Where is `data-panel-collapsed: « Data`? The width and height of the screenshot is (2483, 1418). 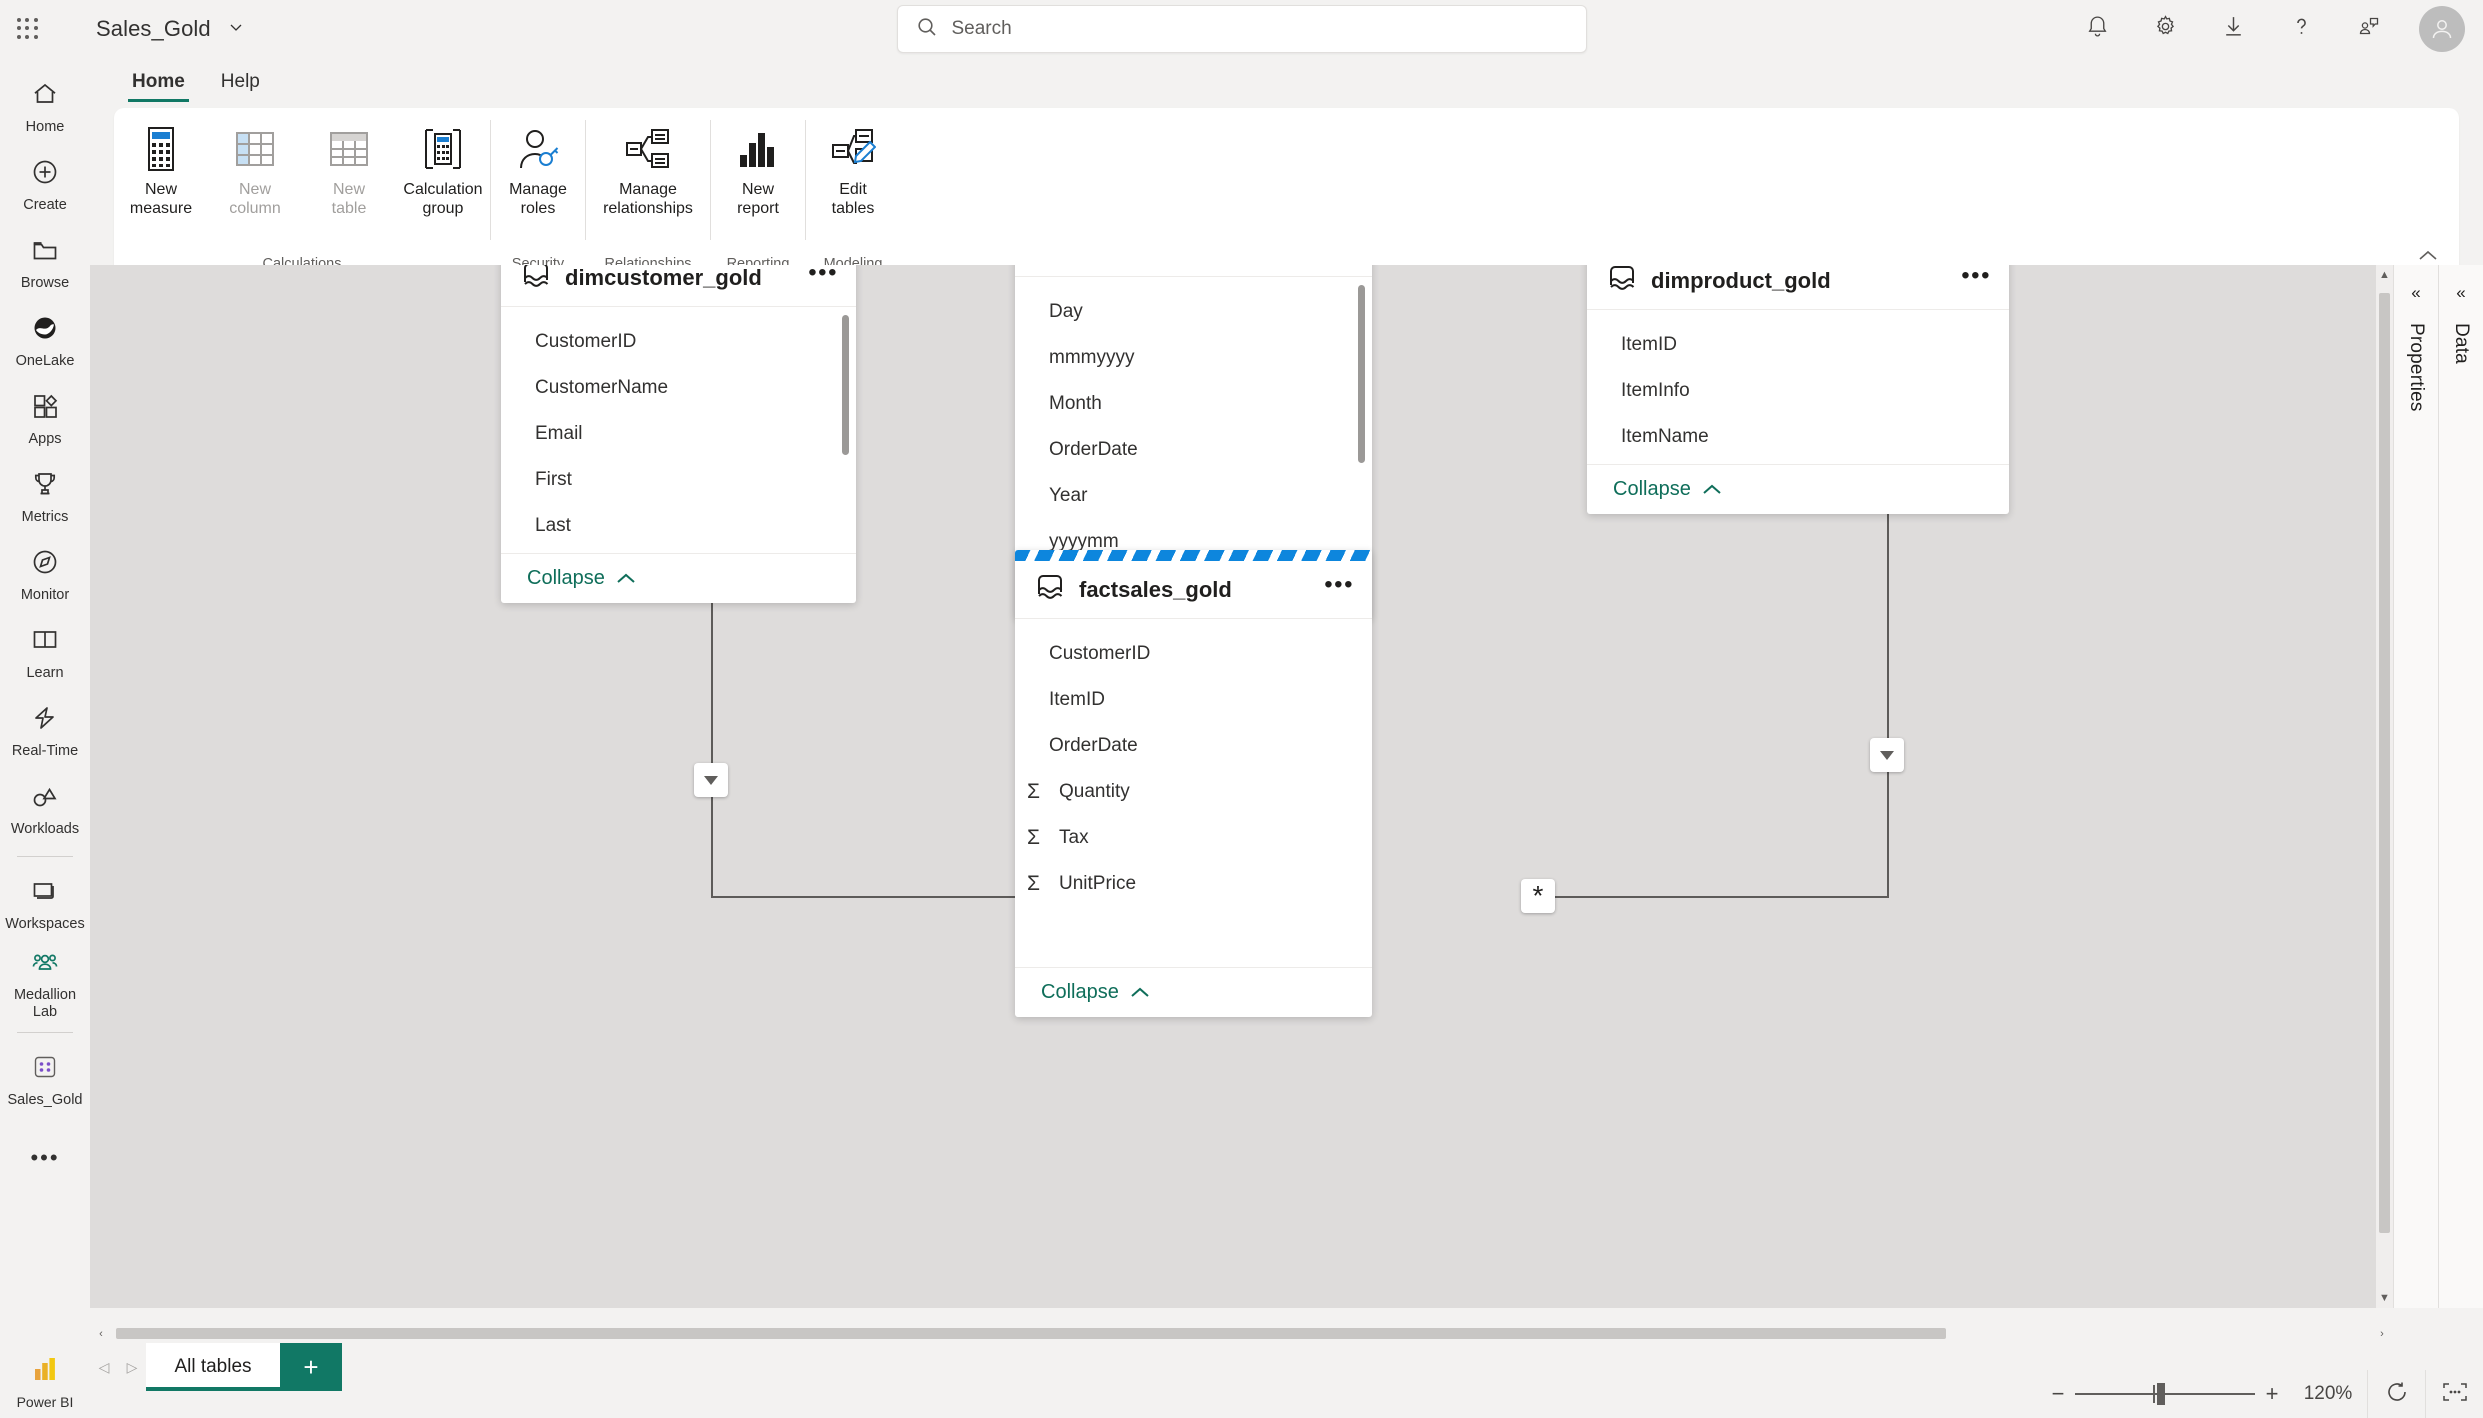 data-panel-collapsed: « Data is located at coordinates (2460, 786).